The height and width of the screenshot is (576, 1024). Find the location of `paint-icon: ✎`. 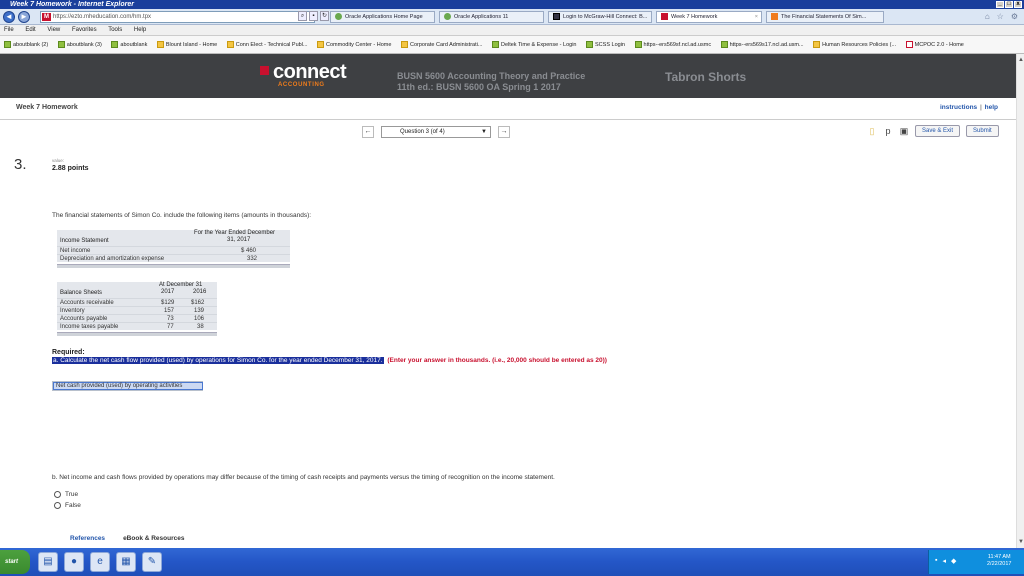

paint-icon: ✎ is located at coordinates (152, 562).